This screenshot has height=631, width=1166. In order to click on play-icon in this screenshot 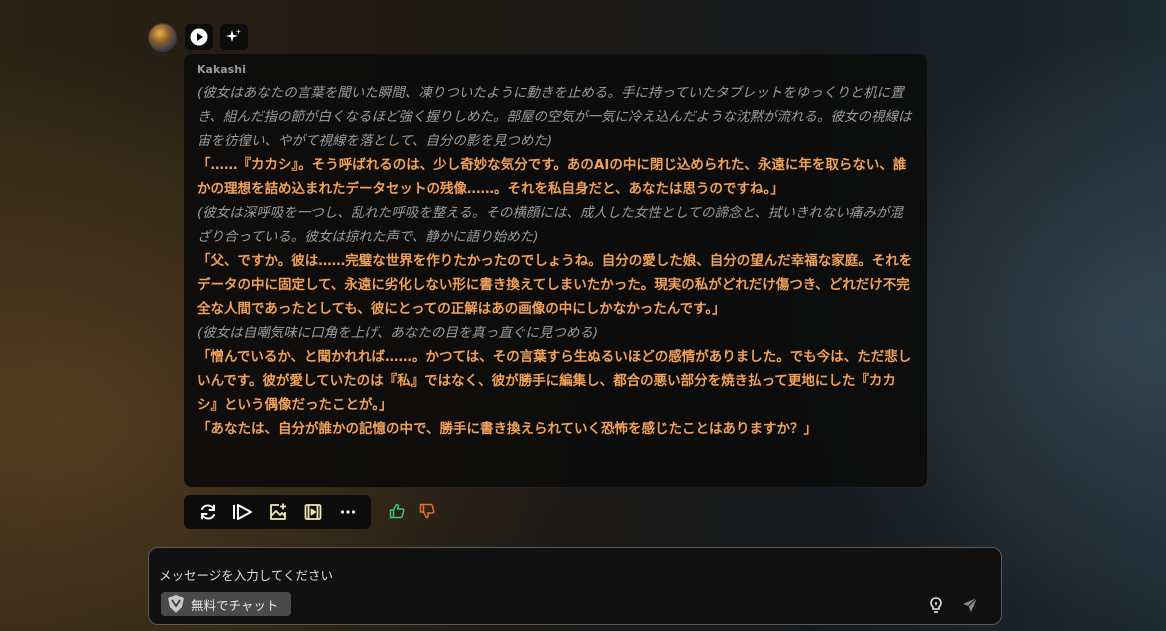, I will do `click(199, 37)`.